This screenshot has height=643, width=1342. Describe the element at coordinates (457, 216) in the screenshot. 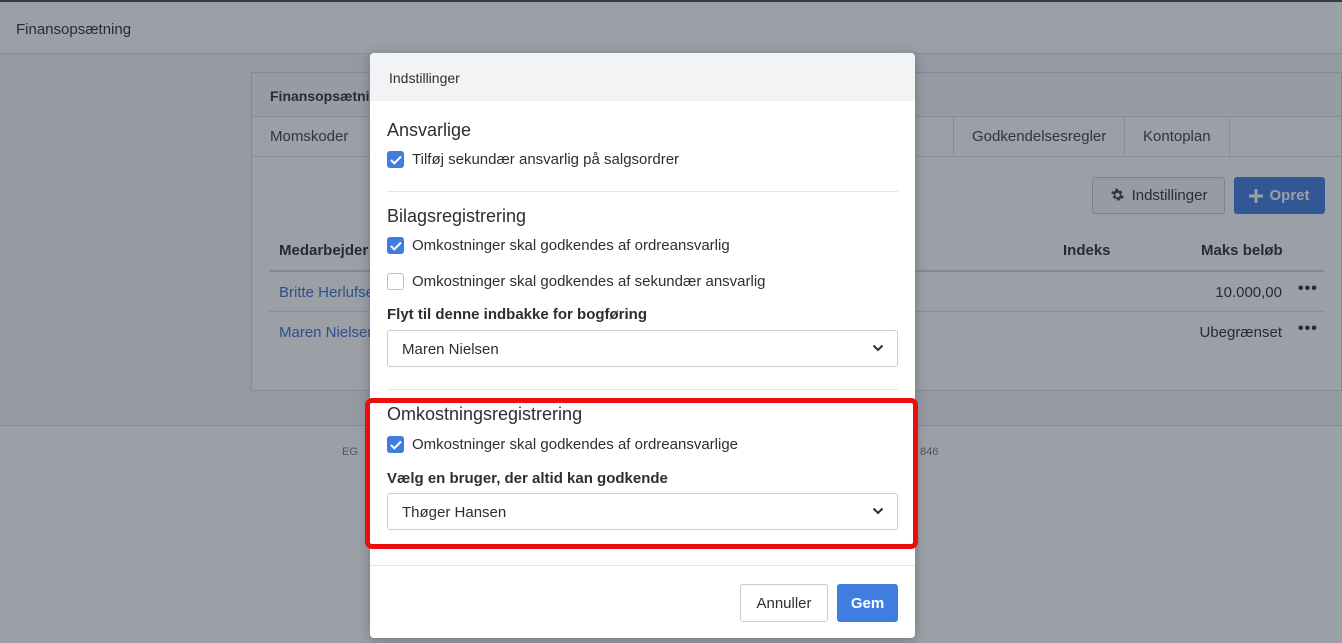

I see `section-title-voucher: Bilagsregistrering` at that location.